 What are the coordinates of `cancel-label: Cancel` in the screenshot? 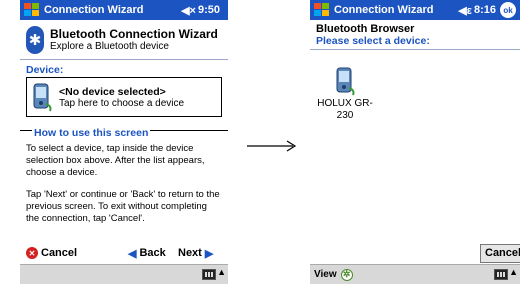 It's located at (59, 253).